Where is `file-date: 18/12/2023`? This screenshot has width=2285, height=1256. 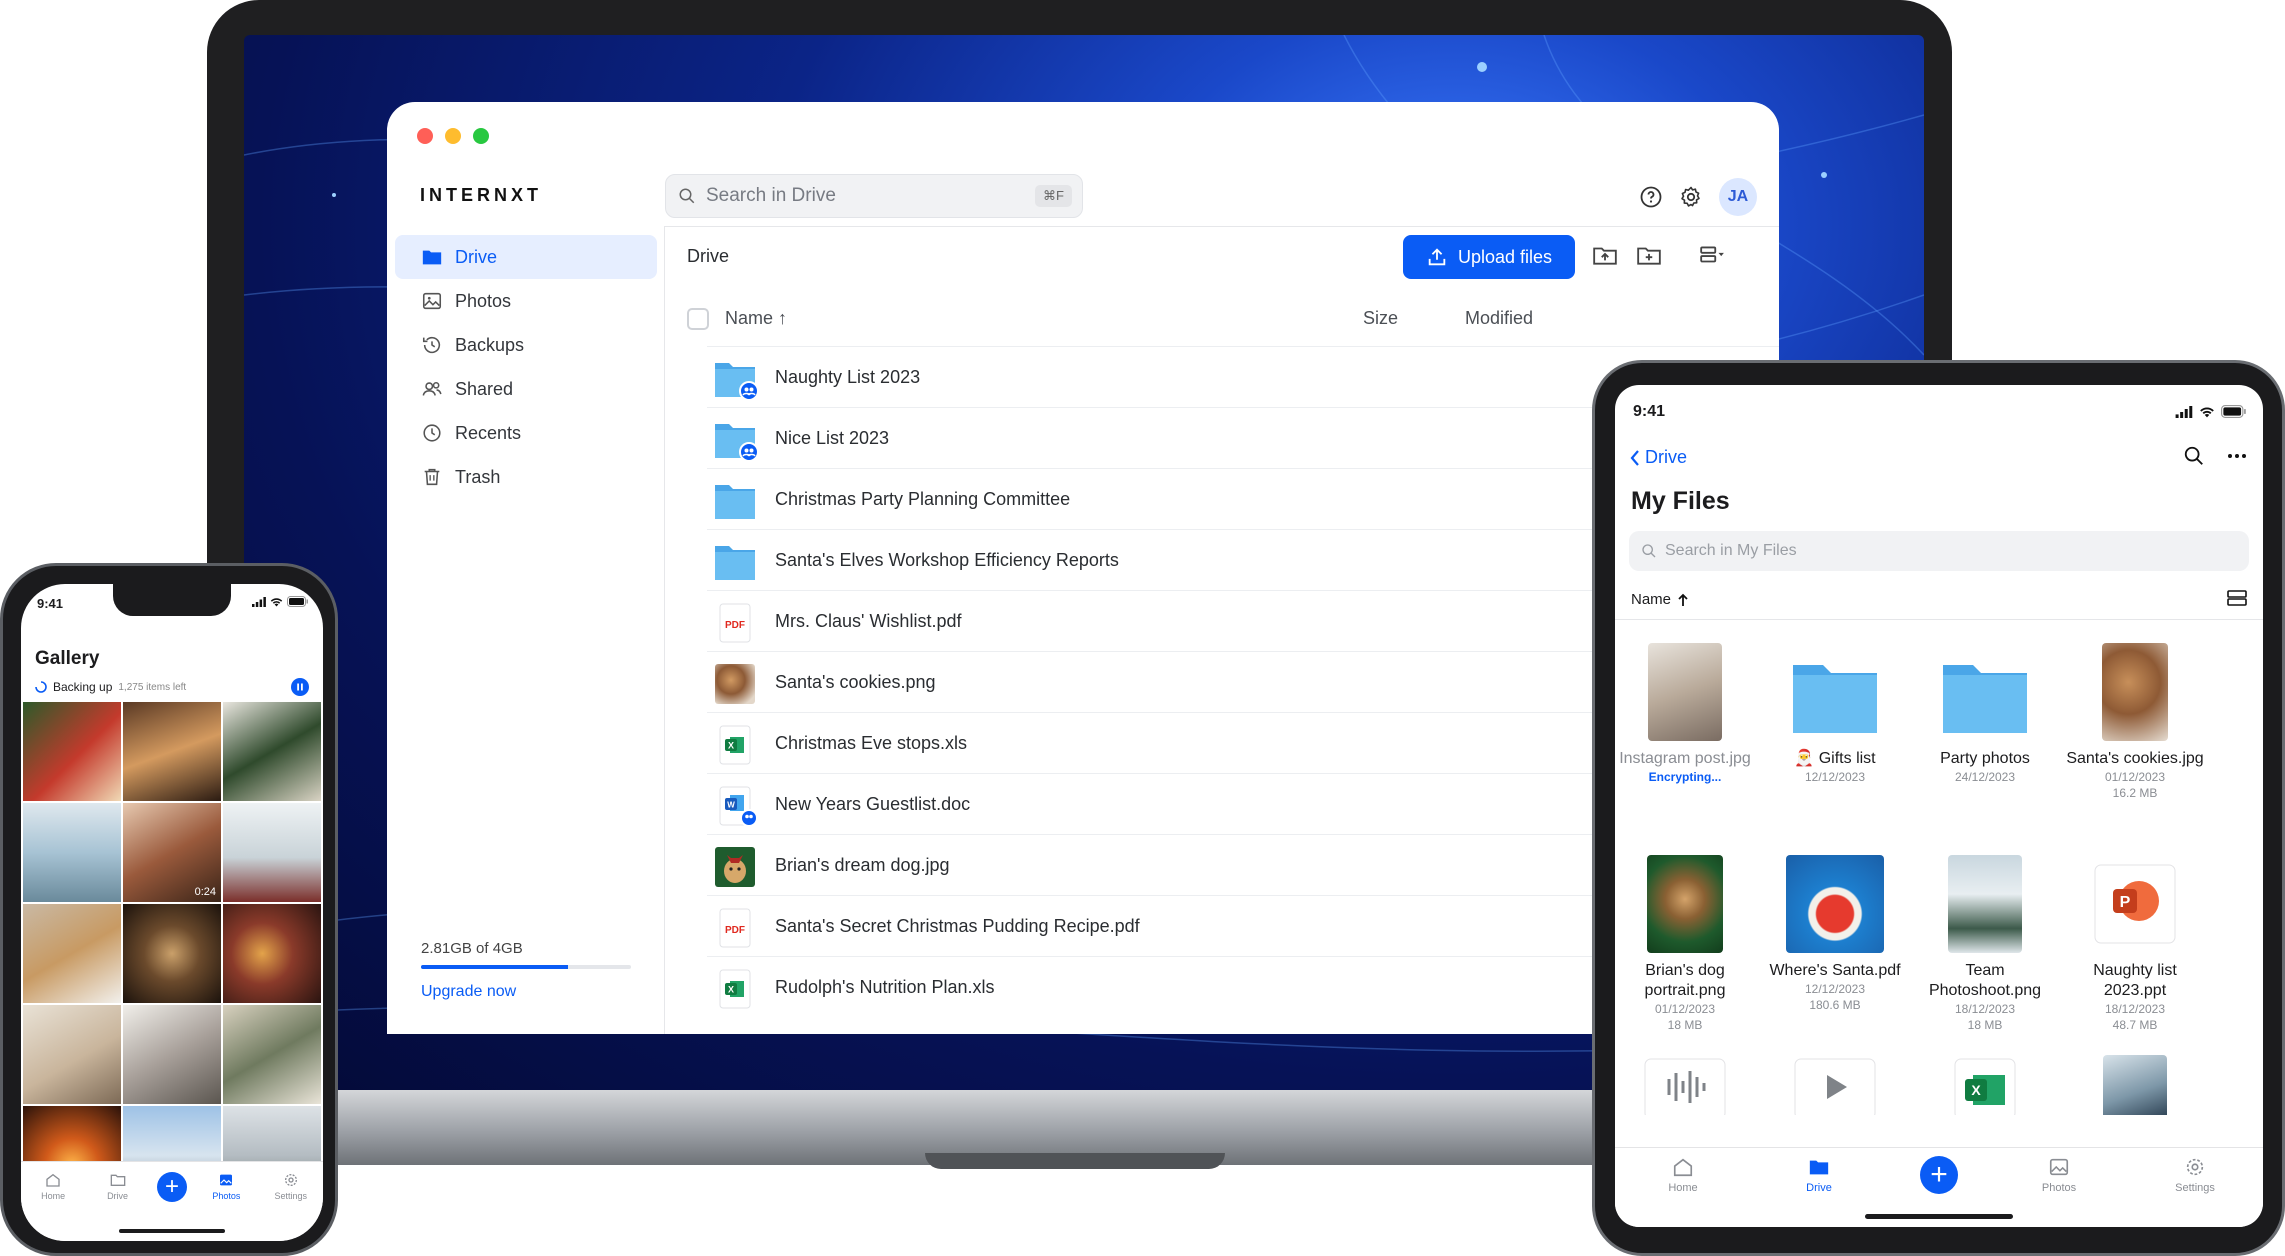
file-date: 18/12/2023 is located at coordinates (2135, 1009).